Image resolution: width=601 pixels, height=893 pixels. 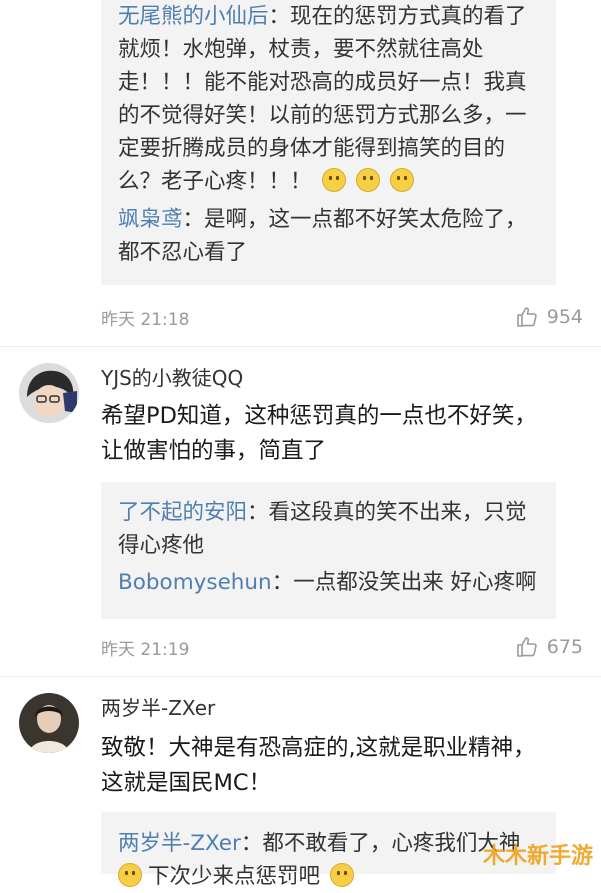 I want to click on like-button: 675, so click(x=549, y=647).